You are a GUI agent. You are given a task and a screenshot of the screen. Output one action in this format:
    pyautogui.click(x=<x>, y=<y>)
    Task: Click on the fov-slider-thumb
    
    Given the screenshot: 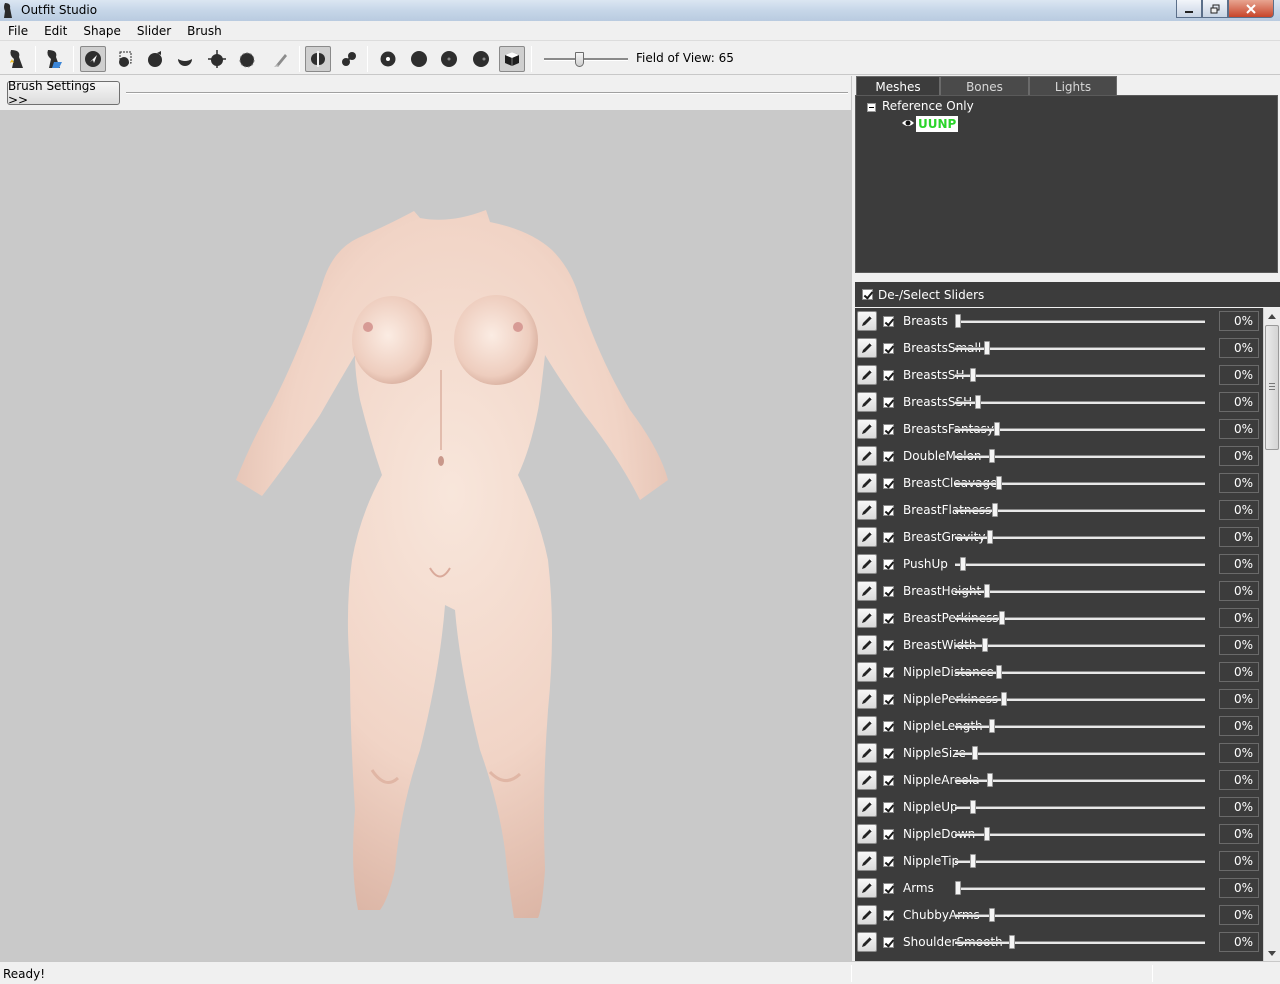 What is the action you would take?
    pyautogui.click(x=579, y=59)
    